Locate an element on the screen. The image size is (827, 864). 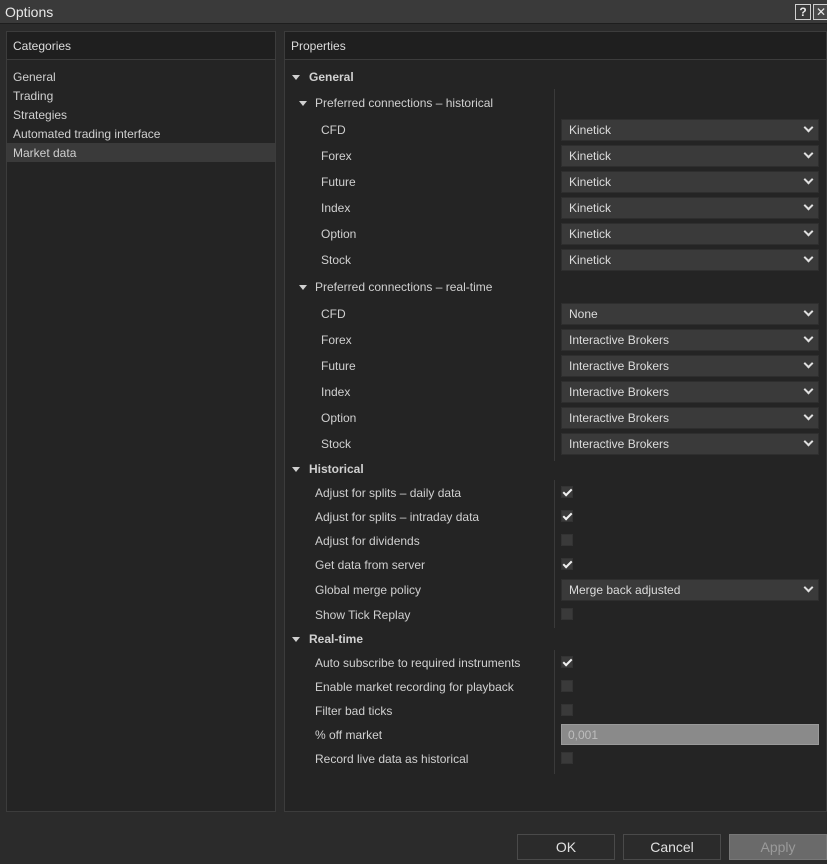
rt-row-cfd: CFD None is located at coordinates (555, 314).